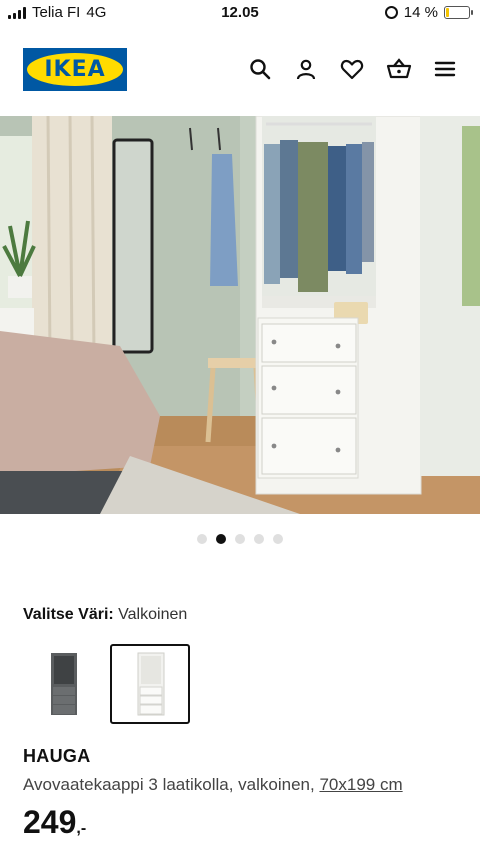  I want to click on carousel-indicator, so click(240, 539).